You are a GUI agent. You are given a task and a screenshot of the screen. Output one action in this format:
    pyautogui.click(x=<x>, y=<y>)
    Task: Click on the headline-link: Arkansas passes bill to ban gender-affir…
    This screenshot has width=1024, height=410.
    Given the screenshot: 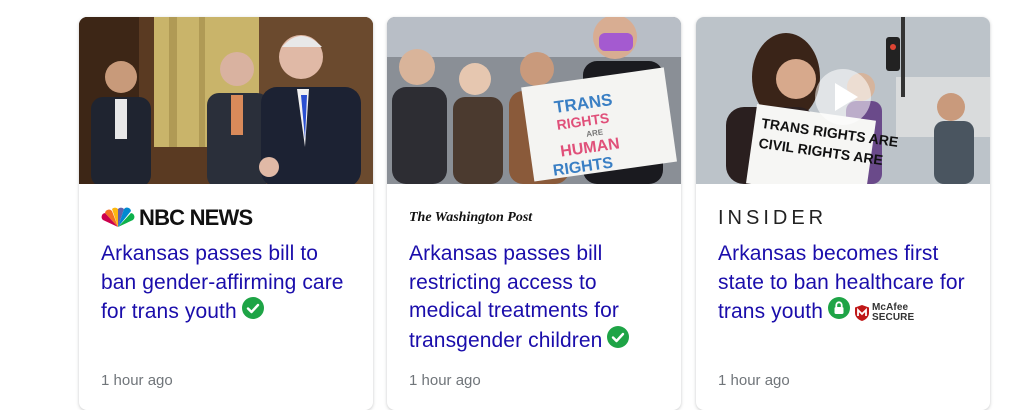 What is the action you would take?
    pyautogui.click(x=230, y=284)
    